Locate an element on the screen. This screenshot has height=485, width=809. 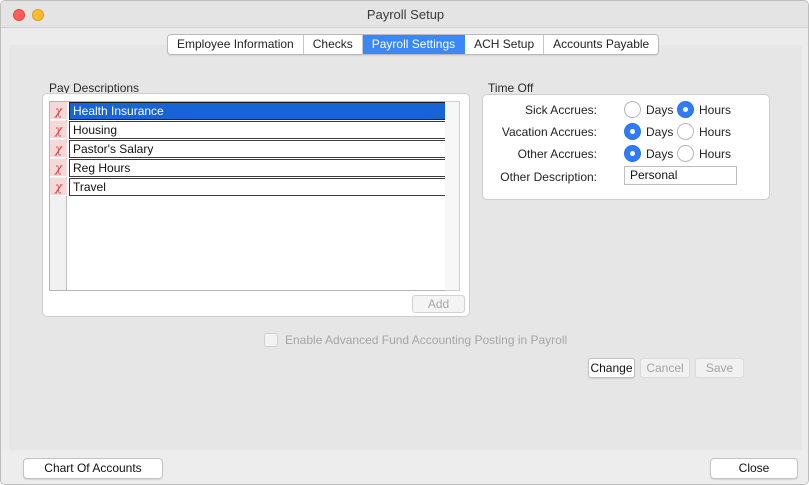
tab-checks: Checks is located at coordinates (333, 44).